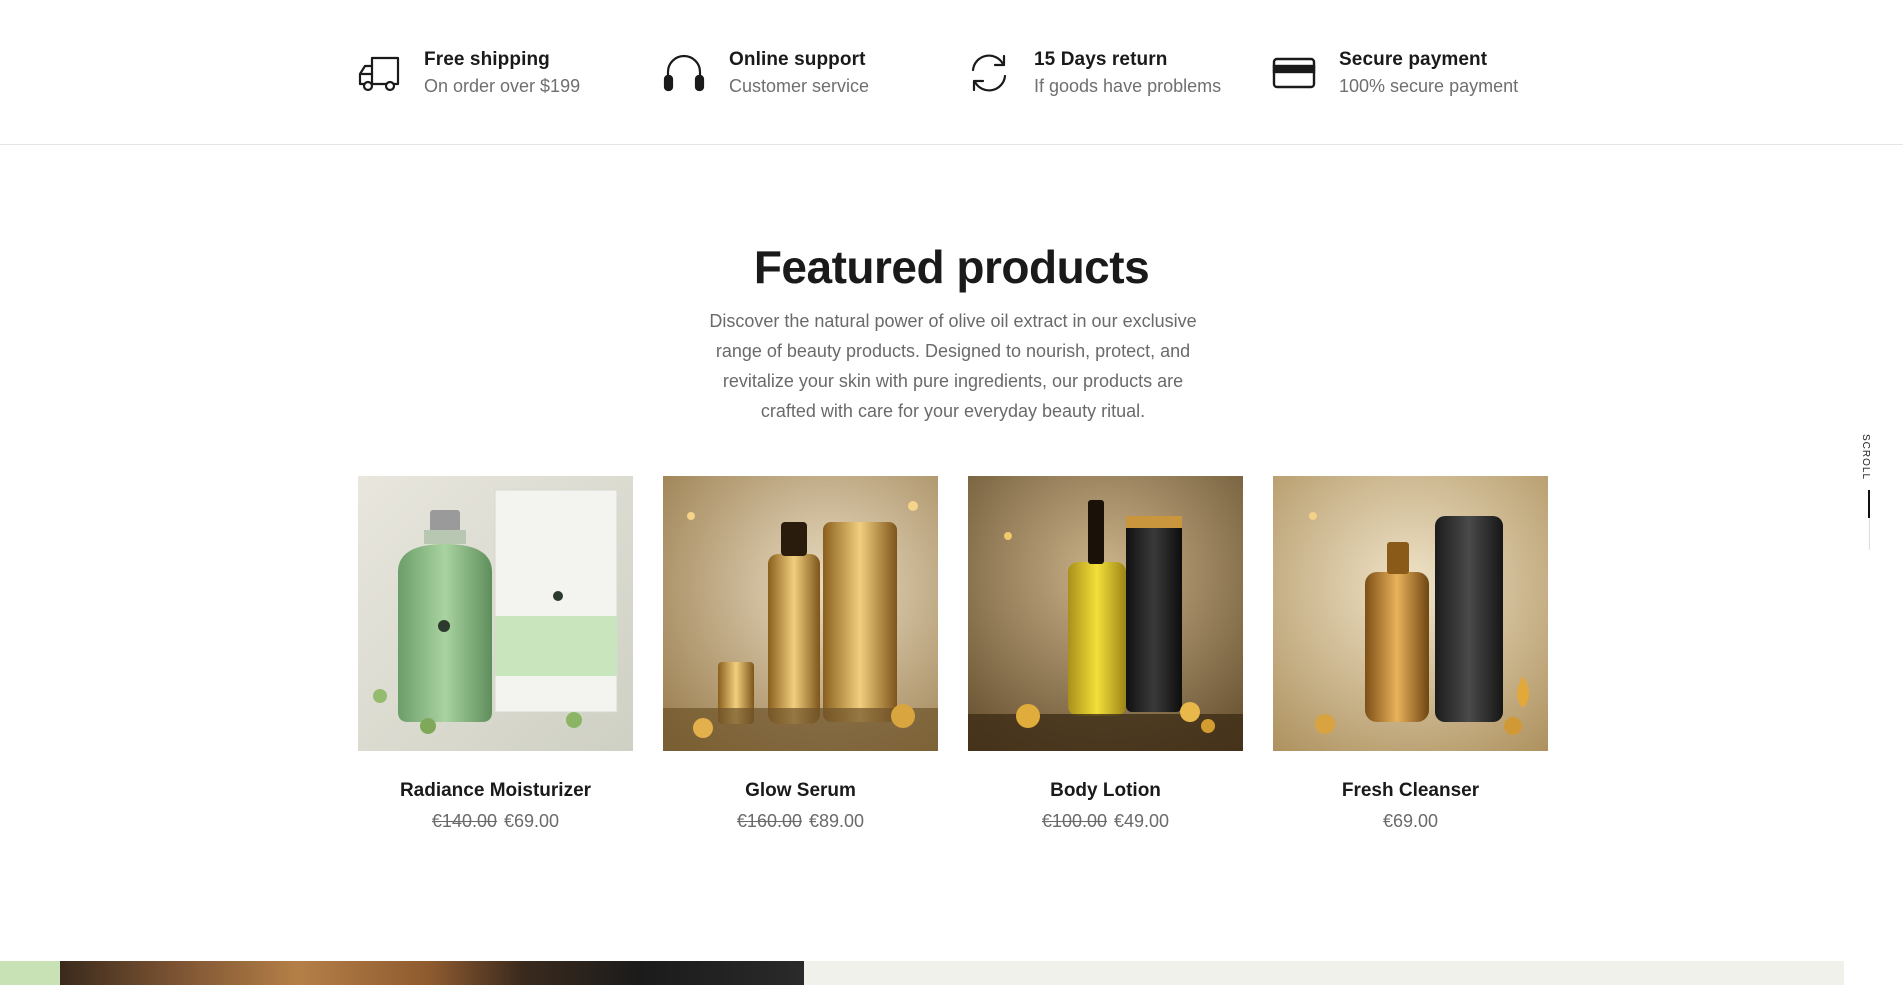  Describe the element at coordinates (1429, 86) in the screenshot. I see `feature-subtitle: 100% secure payment` at that location.